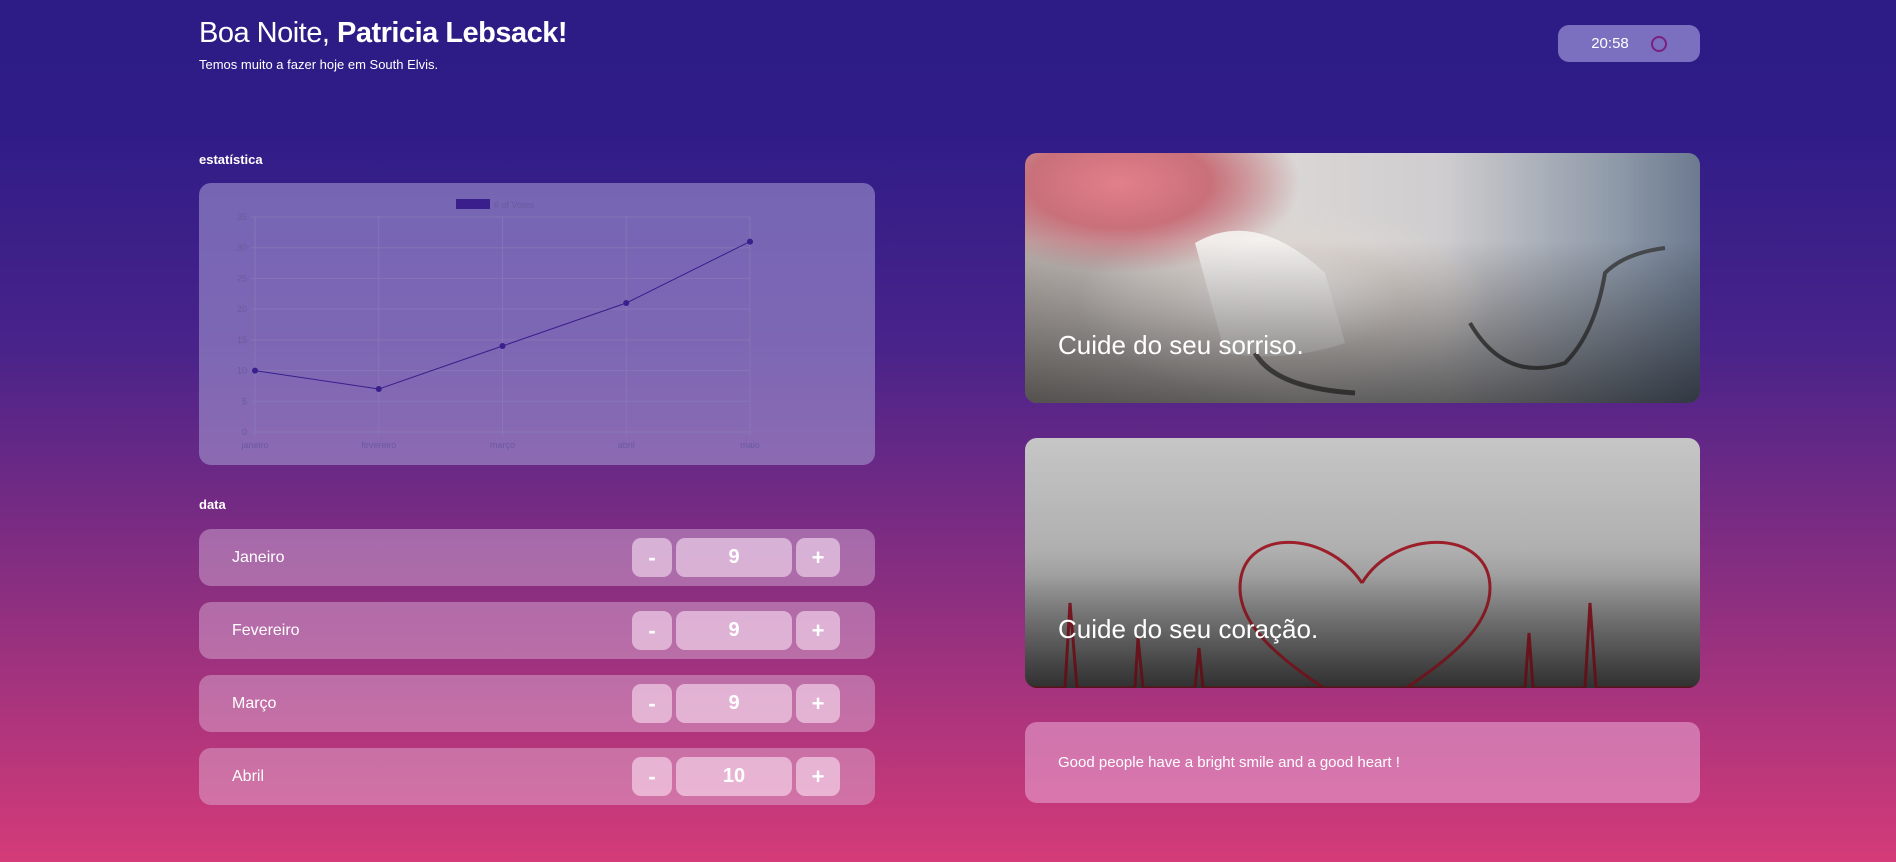 This screenshot has width=1896, height=862. Describe the element at coordinates (734, 776) in the screenshot. I see `counter-value: 10` at that location.